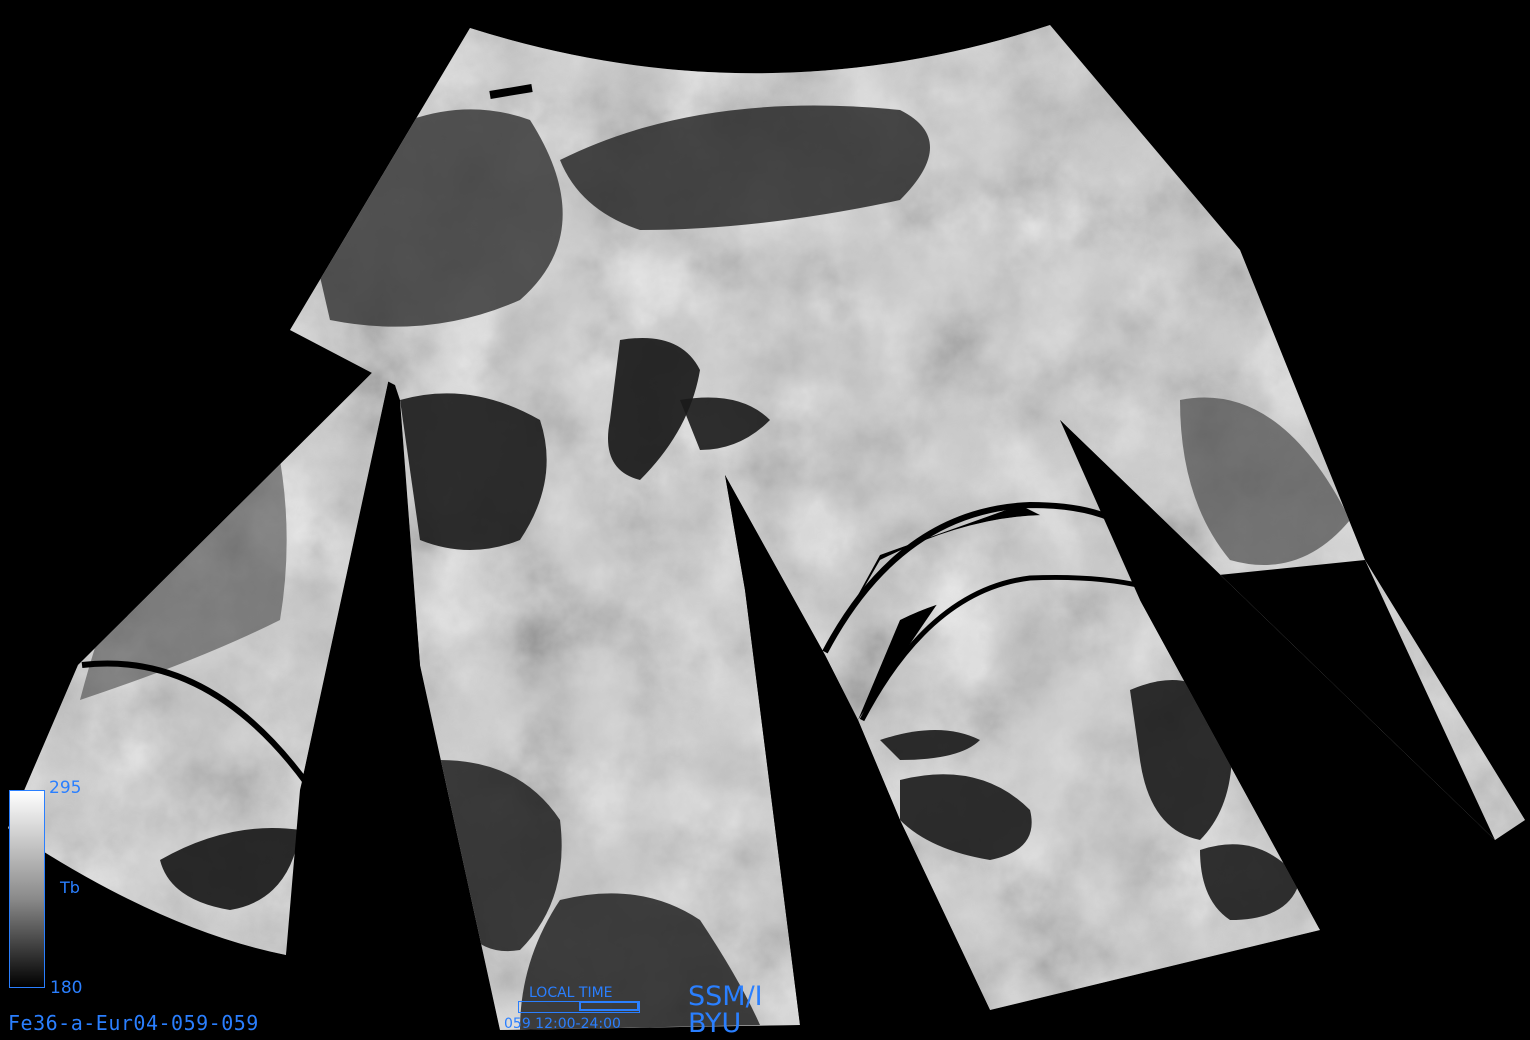 Image resolution: width=1530 pixels, height=1040 pixels. What do you see at coordinates (65, 788) in the screenshot?
I see `colorbar-max-label: 295` at bounding box center [65, 788].